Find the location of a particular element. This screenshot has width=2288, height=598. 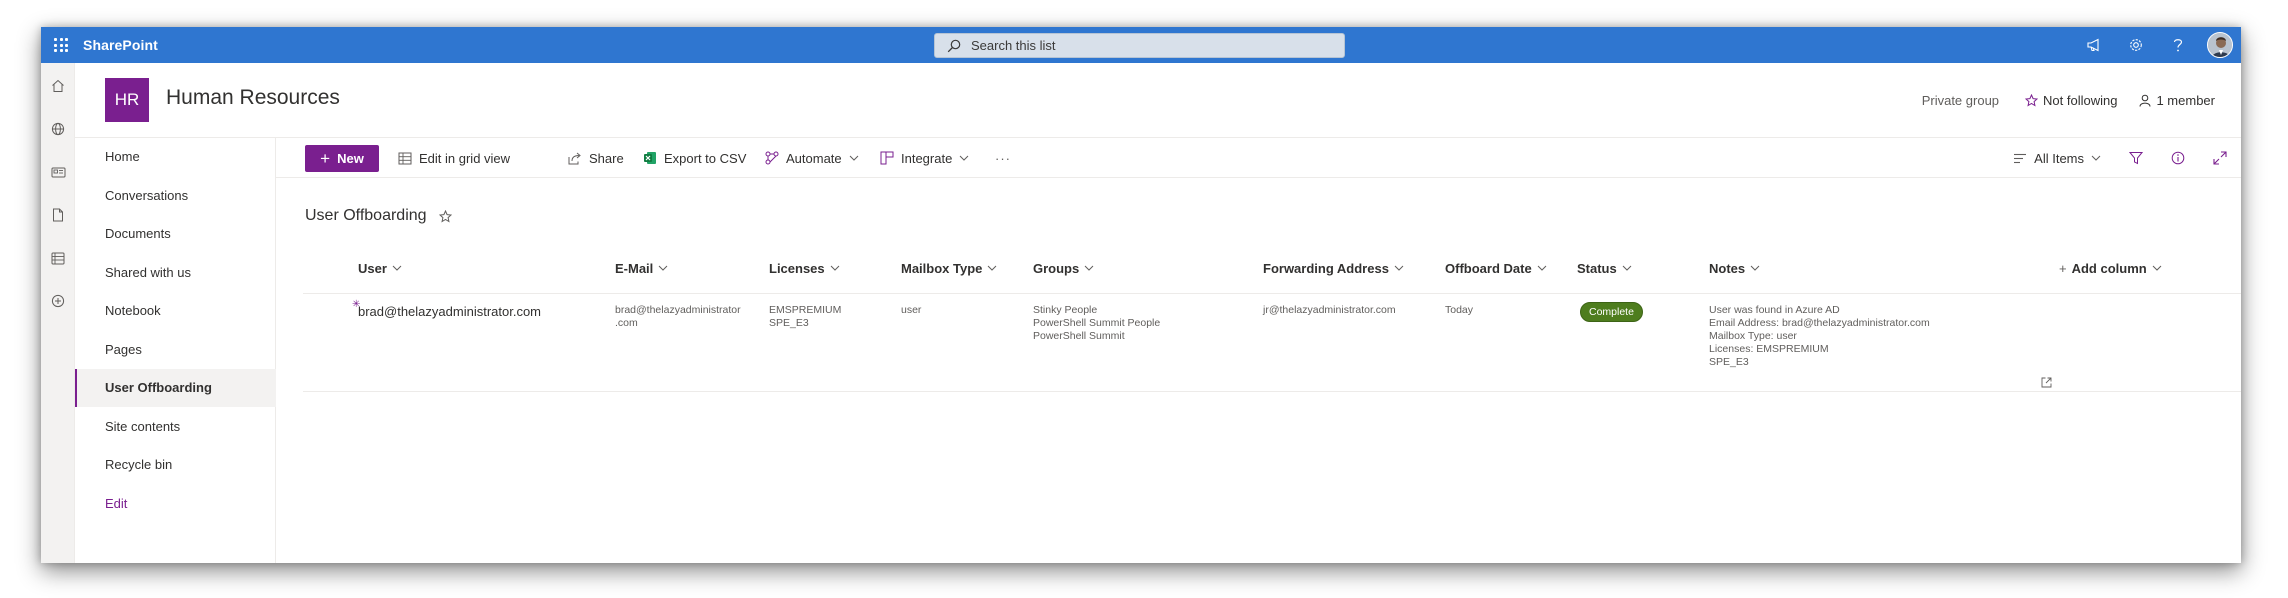

notes-line: User was found in Azure AD is located at coordinates (1774, 310).